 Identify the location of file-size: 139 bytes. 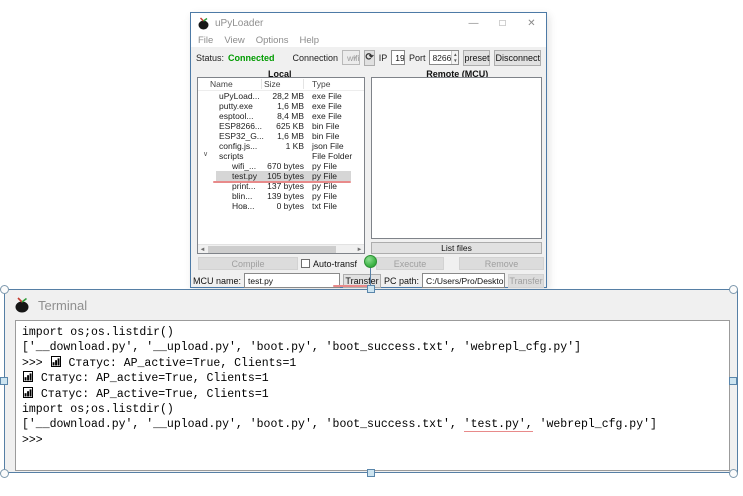
(285, 196).